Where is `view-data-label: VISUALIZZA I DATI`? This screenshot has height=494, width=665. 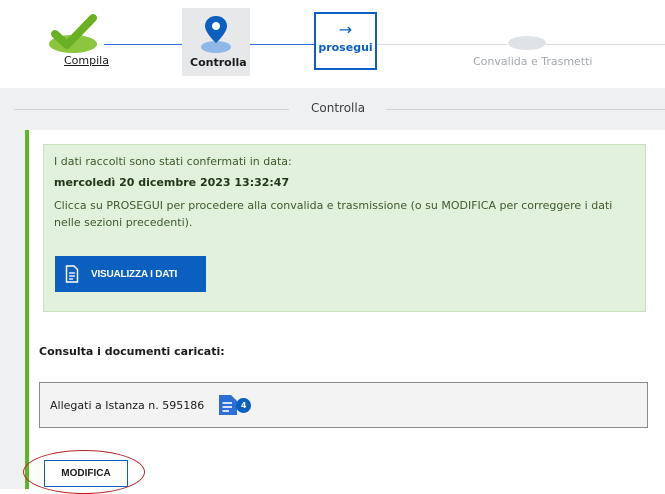
view-data-label: VISUALIZZA I DATI is located at coordinates (134, 274).